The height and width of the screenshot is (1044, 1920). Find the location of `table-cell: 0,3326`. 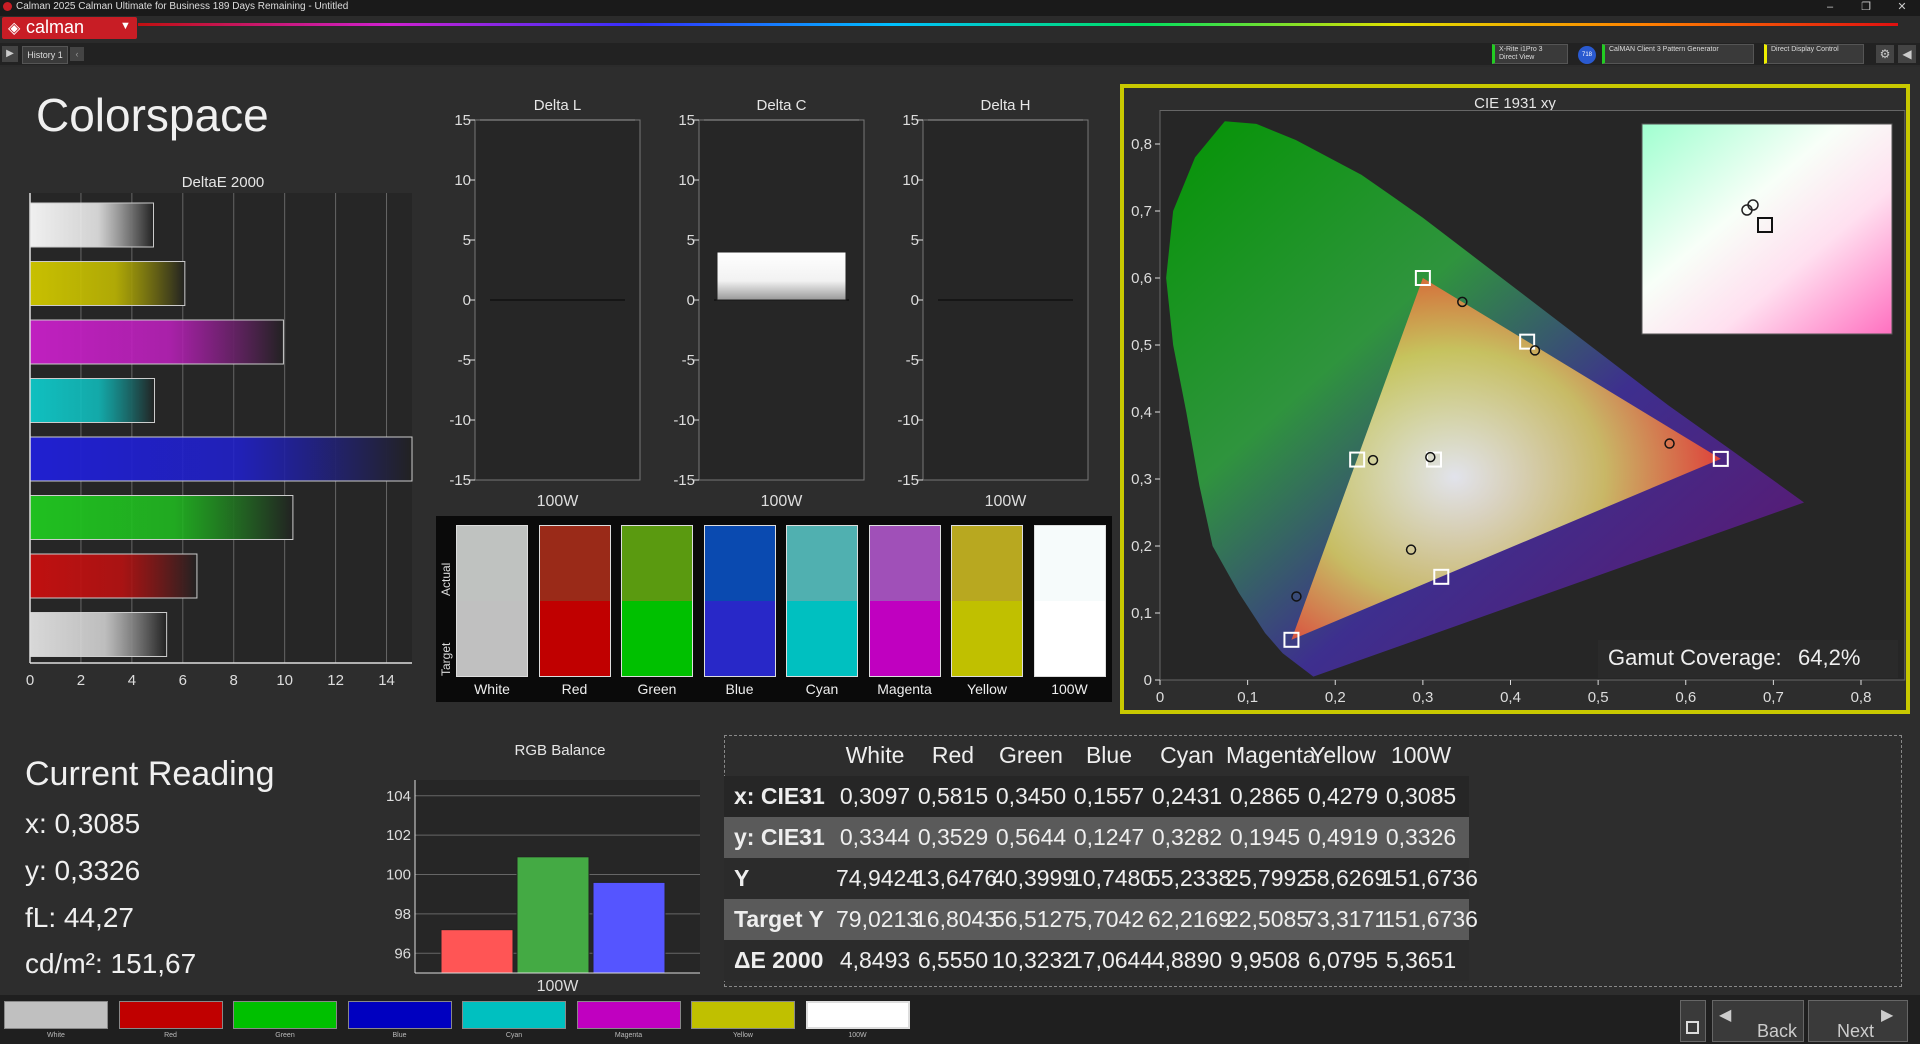

table-cell: 0,3326 is located at coordinates (1421, 837).